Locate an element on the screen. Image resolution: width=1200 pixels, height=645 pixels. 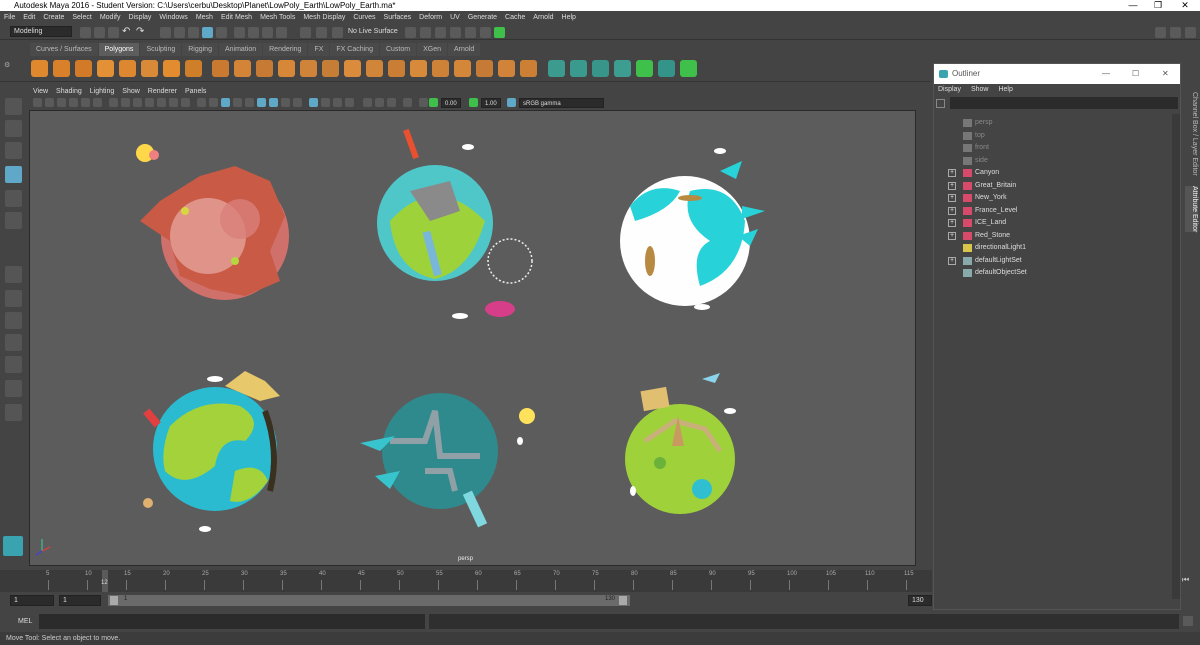
smooth-icon is located at coordinates (264, 68).